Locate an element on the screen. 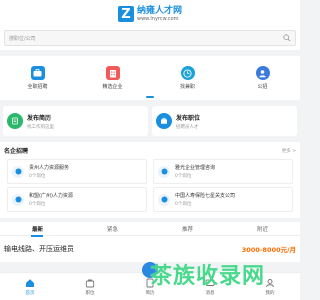 This screenshot has width=320, height=300. resume-icon is located at coordinates (15, 121).